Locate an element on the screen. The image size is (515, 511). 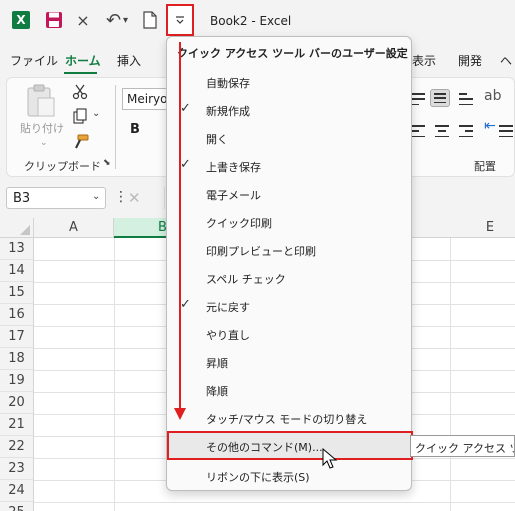
orientation-icon: ab is located at coordinates (492, 96).